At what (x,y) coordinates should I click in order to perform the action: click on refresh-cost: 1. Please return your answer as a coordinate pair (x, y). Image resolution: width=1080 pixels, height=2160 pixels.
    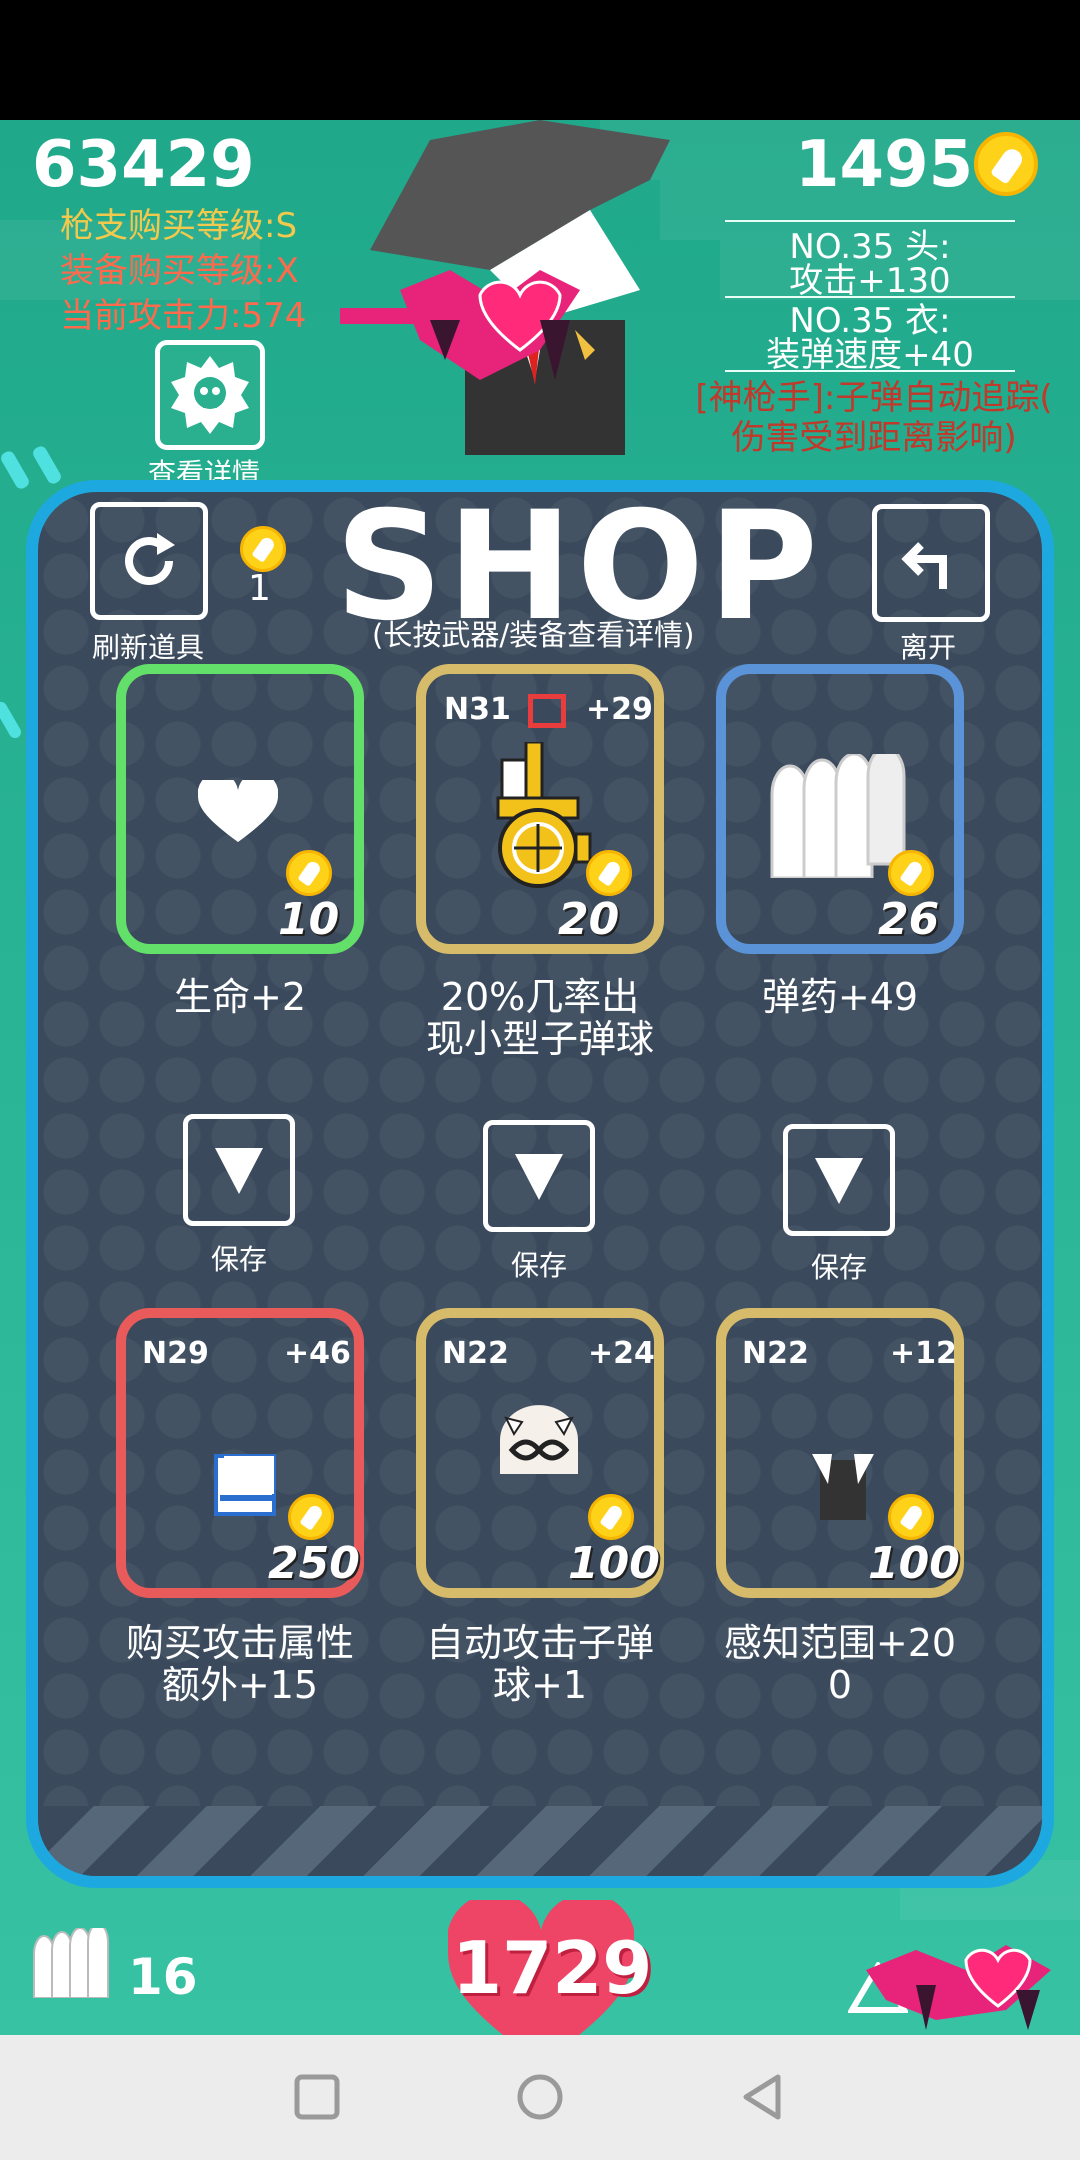
    Looking at the image, I should click on (259, 588).